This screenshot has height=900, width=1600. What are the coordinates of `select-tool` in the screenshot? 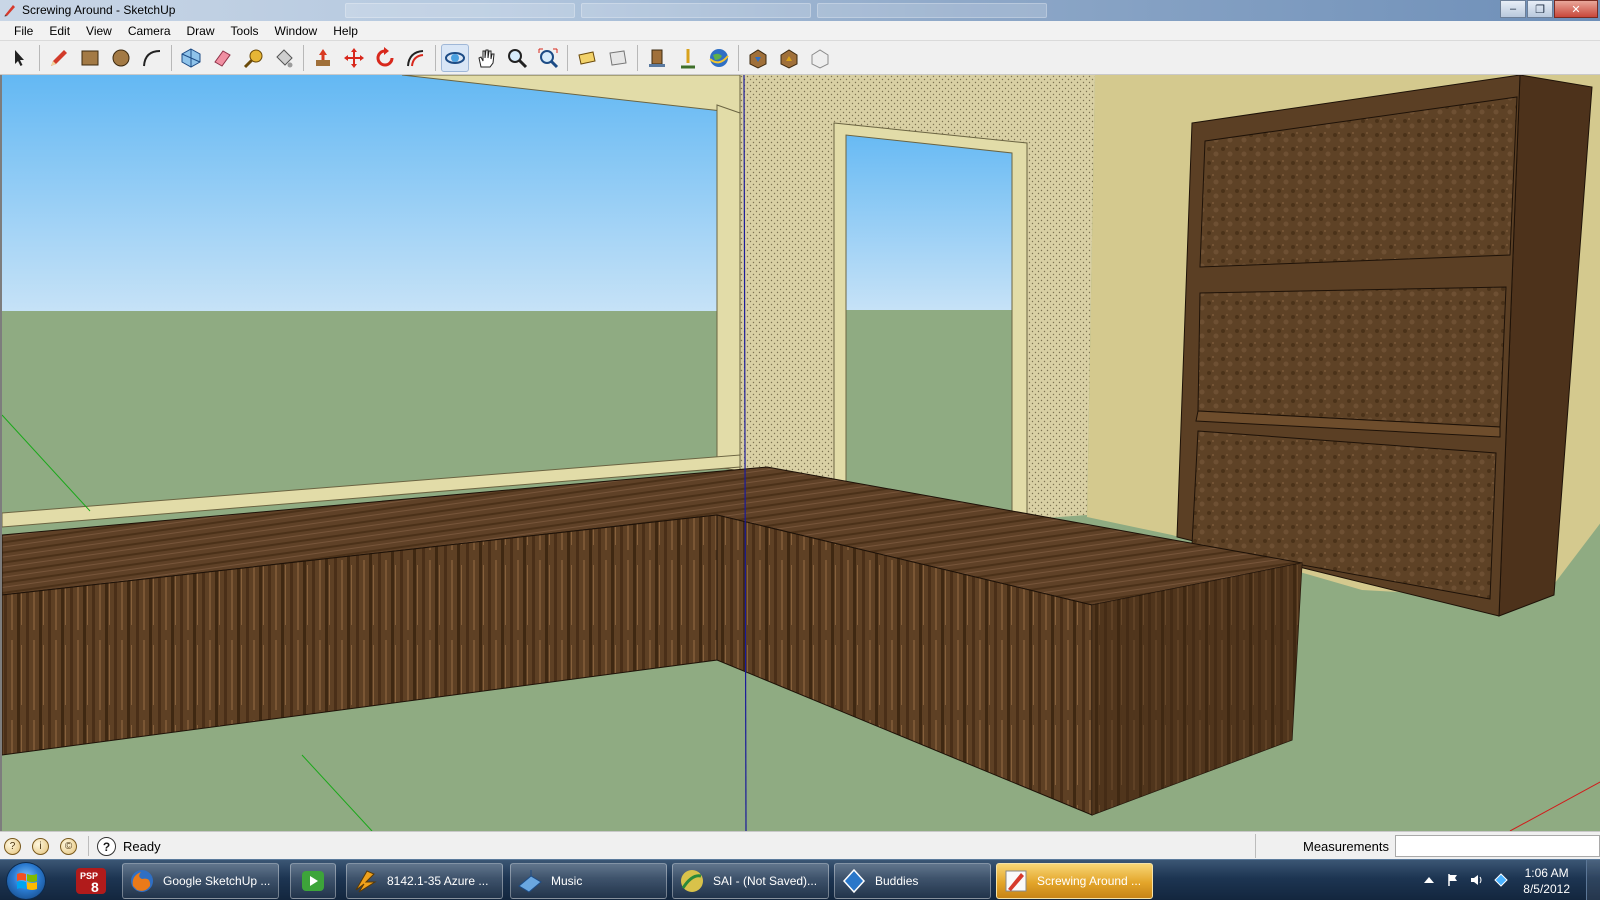 It's located at (20, 58).